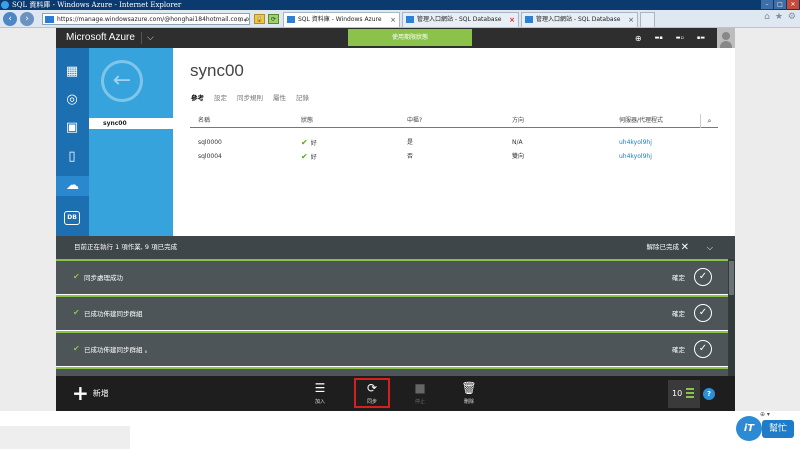 The height and width of the screenshot is (449, 800). What do you see at coordinates (701, 38) in the screenshot?
I see `account-icon: ▪▬` at bounding box center [701, 38].